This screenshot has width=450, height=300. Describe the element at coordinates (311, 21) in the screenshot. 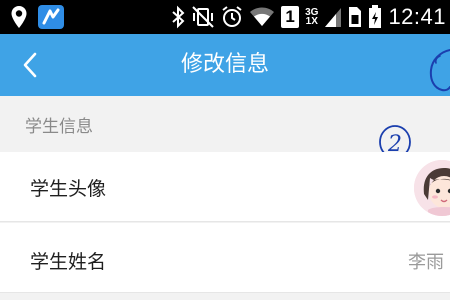

I see `network-type-bottom: 1X` at that location.